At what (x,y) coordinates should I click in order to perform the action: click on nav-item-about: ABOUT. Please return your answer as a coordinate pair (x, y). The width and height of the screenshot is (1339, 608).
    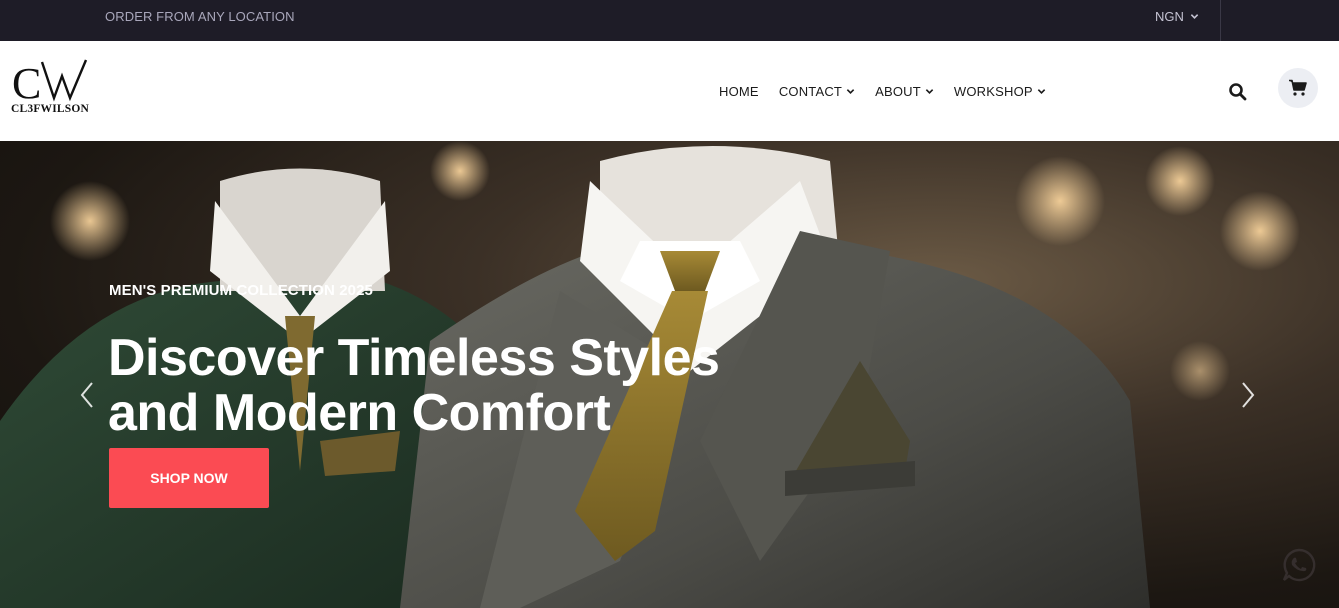
    Looking at the image, I should click on (904, 91).